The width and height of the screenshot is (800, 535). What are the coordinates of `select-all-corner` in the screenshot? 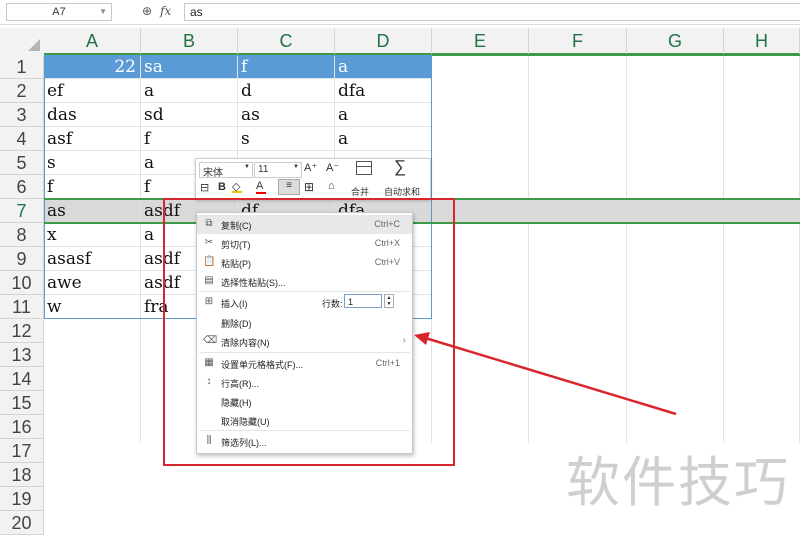 It's located at (22, 42).